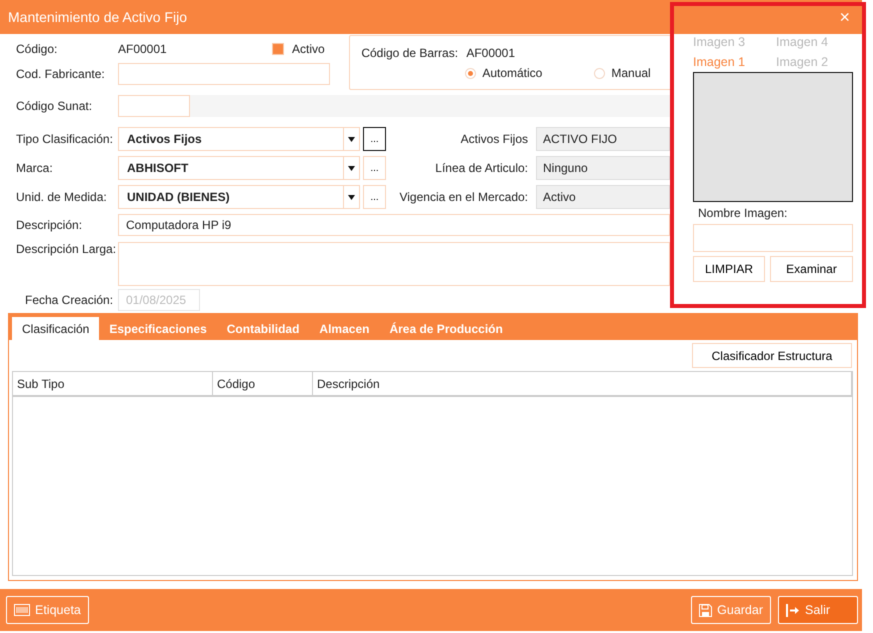 This screenshot has width=873, height=633. Describe the element at coordinates (143, 49) in the screenshot. I see `code-value: AF00001` at that location.